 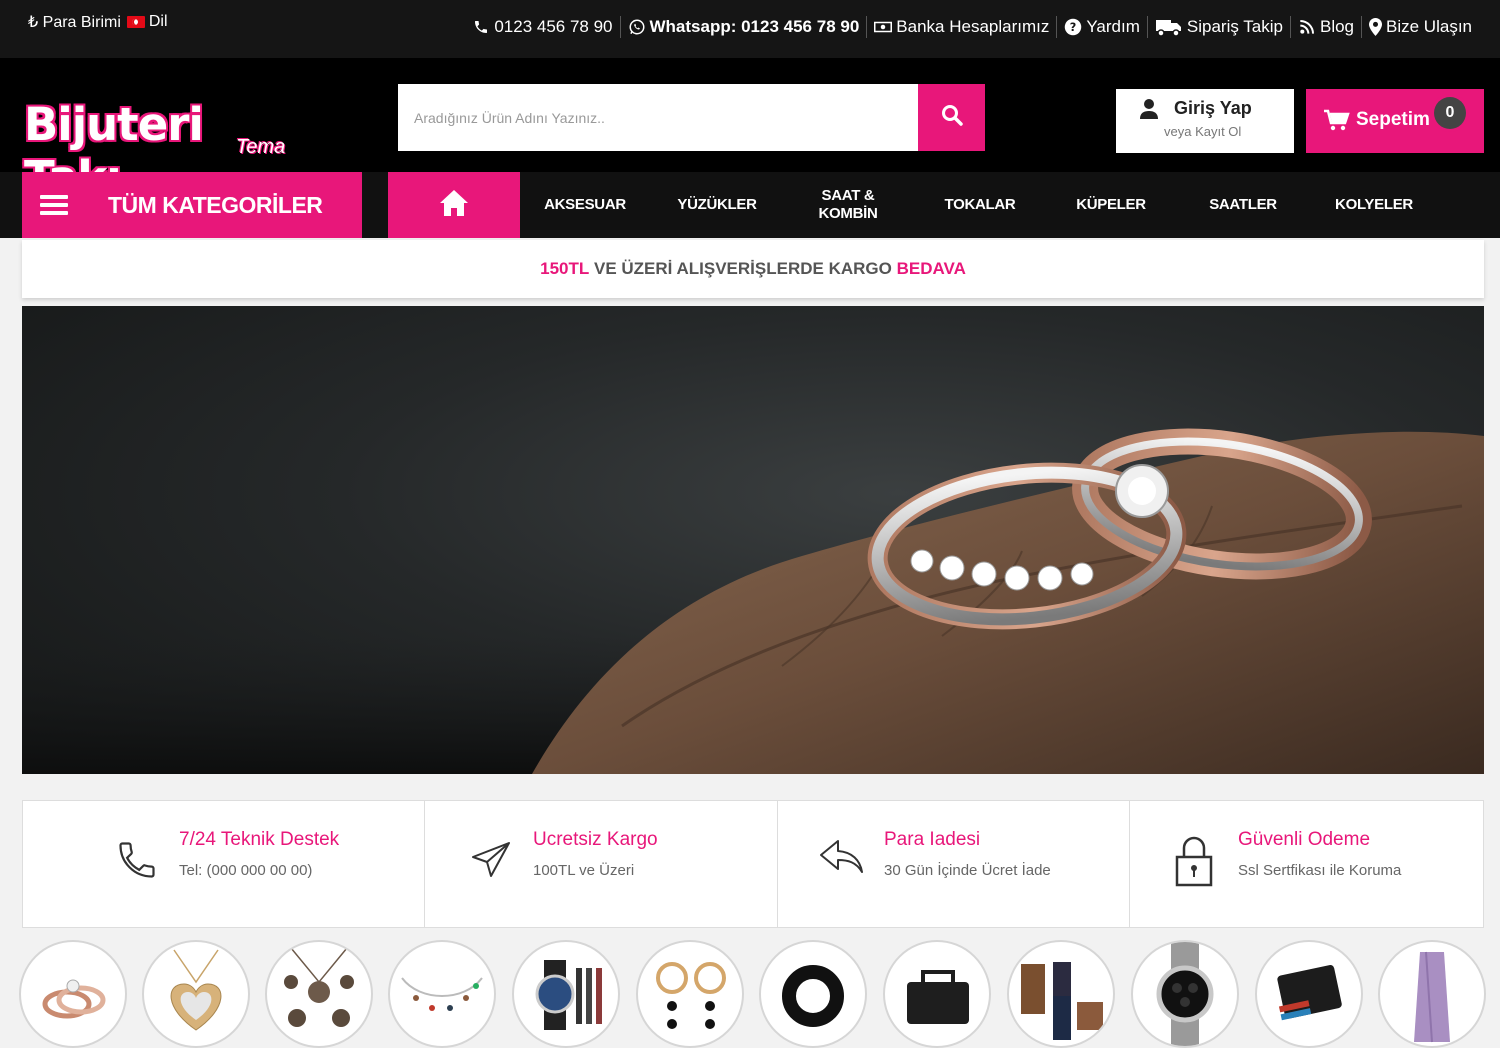 I want to click on user-icon, so click(x=1149, y=111).